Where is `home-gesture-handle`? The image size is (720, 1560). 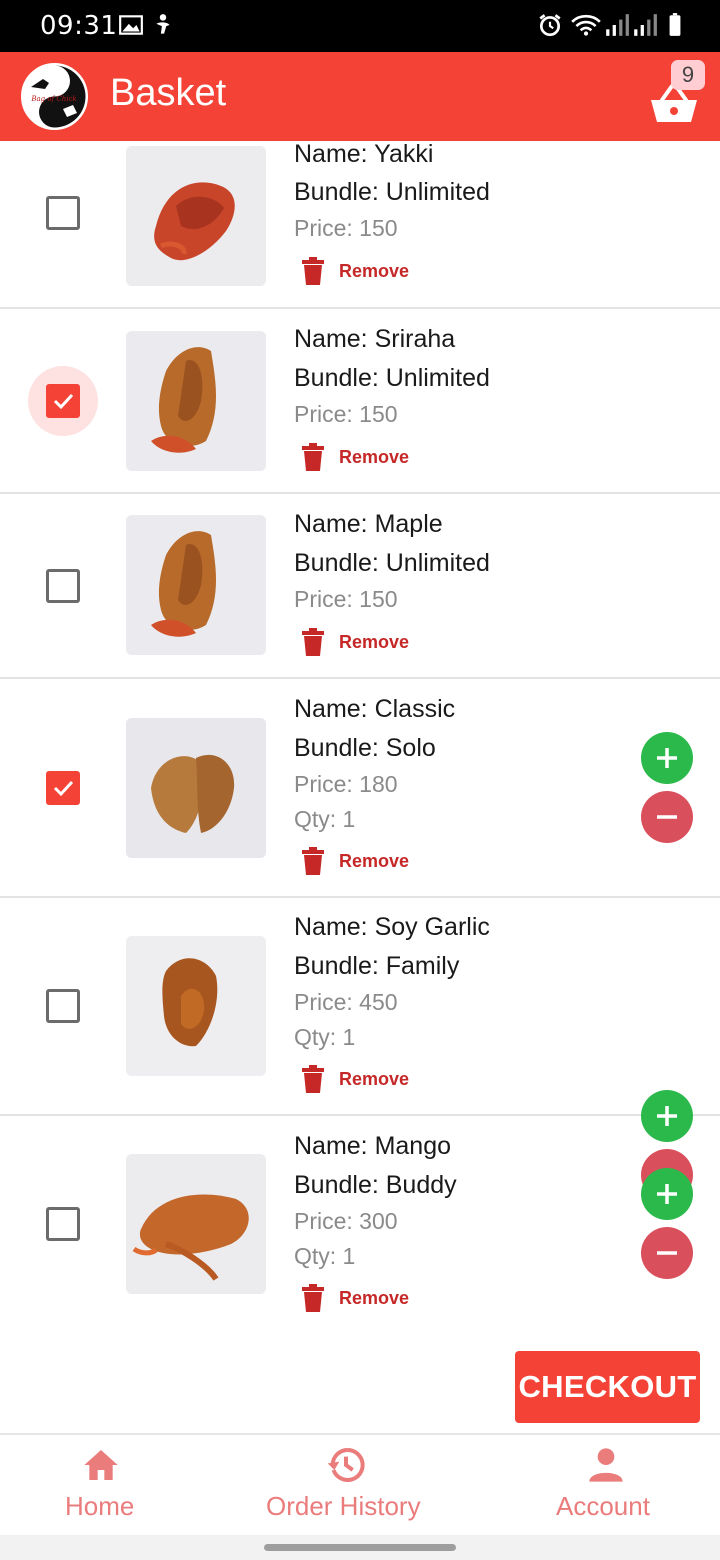 home-gesture-handle is located at coordinates (360, 1547).